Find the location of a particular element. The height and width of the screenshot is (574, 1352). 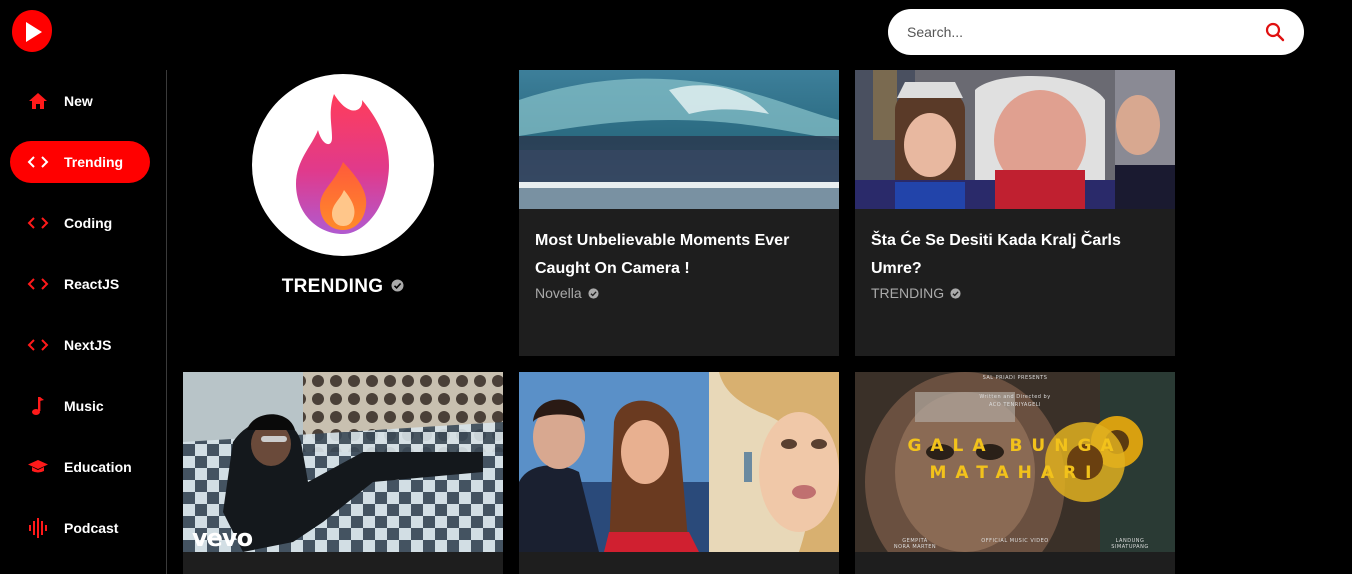

thumb-cast-left-name: NORA MARTEN is located at coordinates (915, 547).